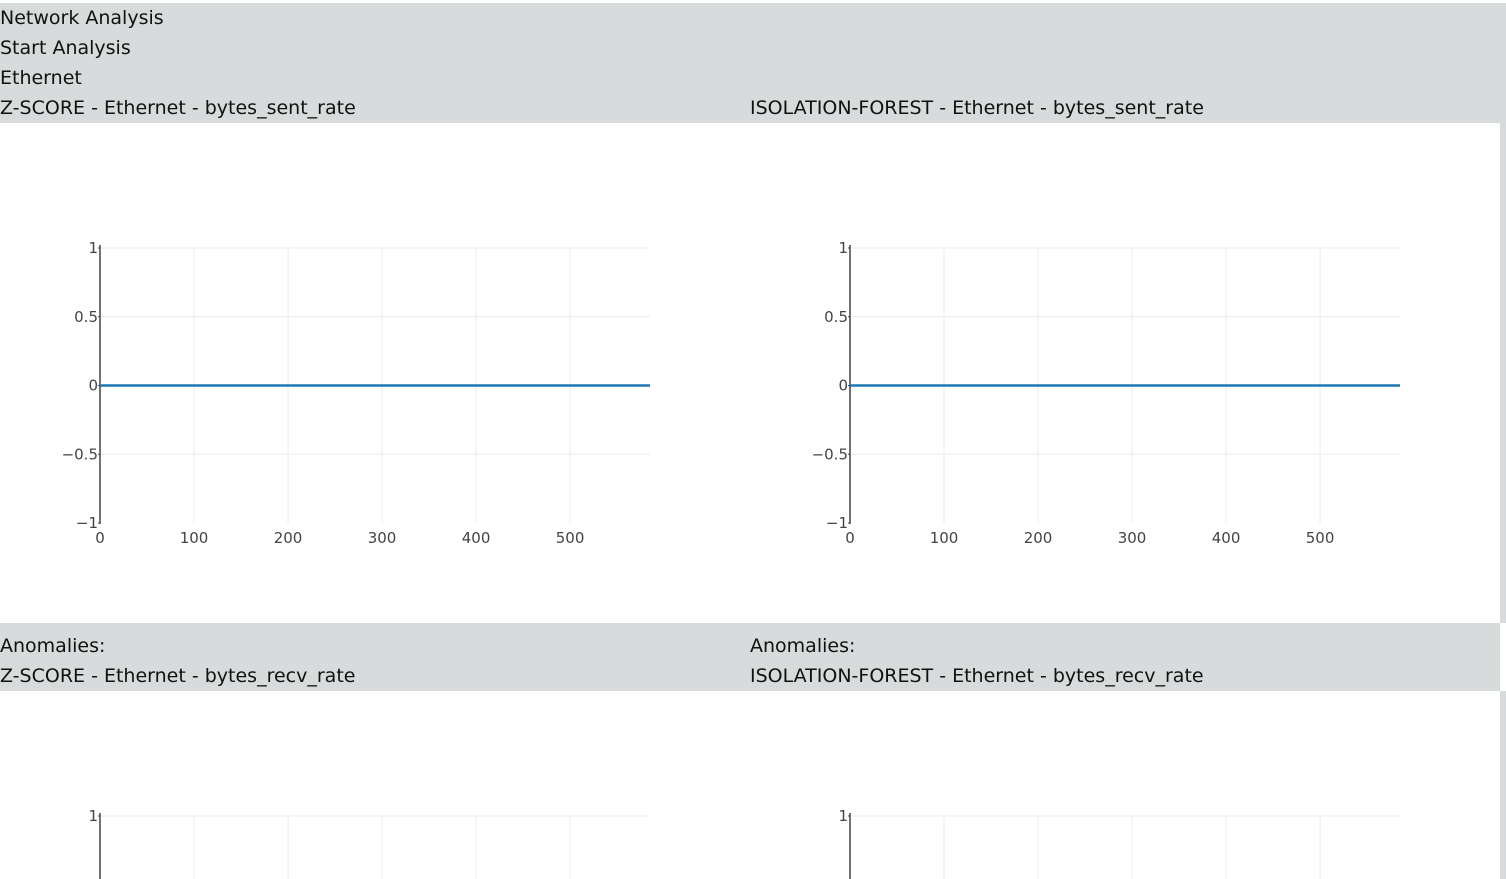 The width and height of the screenshot is (1506, 879). What do you see at coordinates (803, 646) in the screenshot?
I see `anomalies-label-iforest-sent: Anomalies:` at bounding box center [803, 646].